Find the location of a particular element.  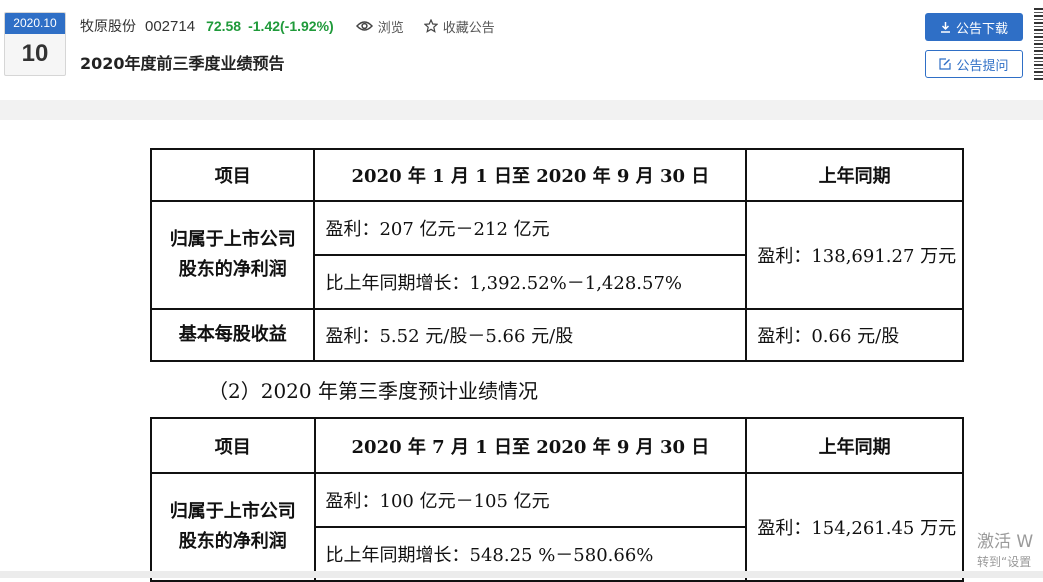

ask-label: 公告提问 is located at coordinates (982, 66).